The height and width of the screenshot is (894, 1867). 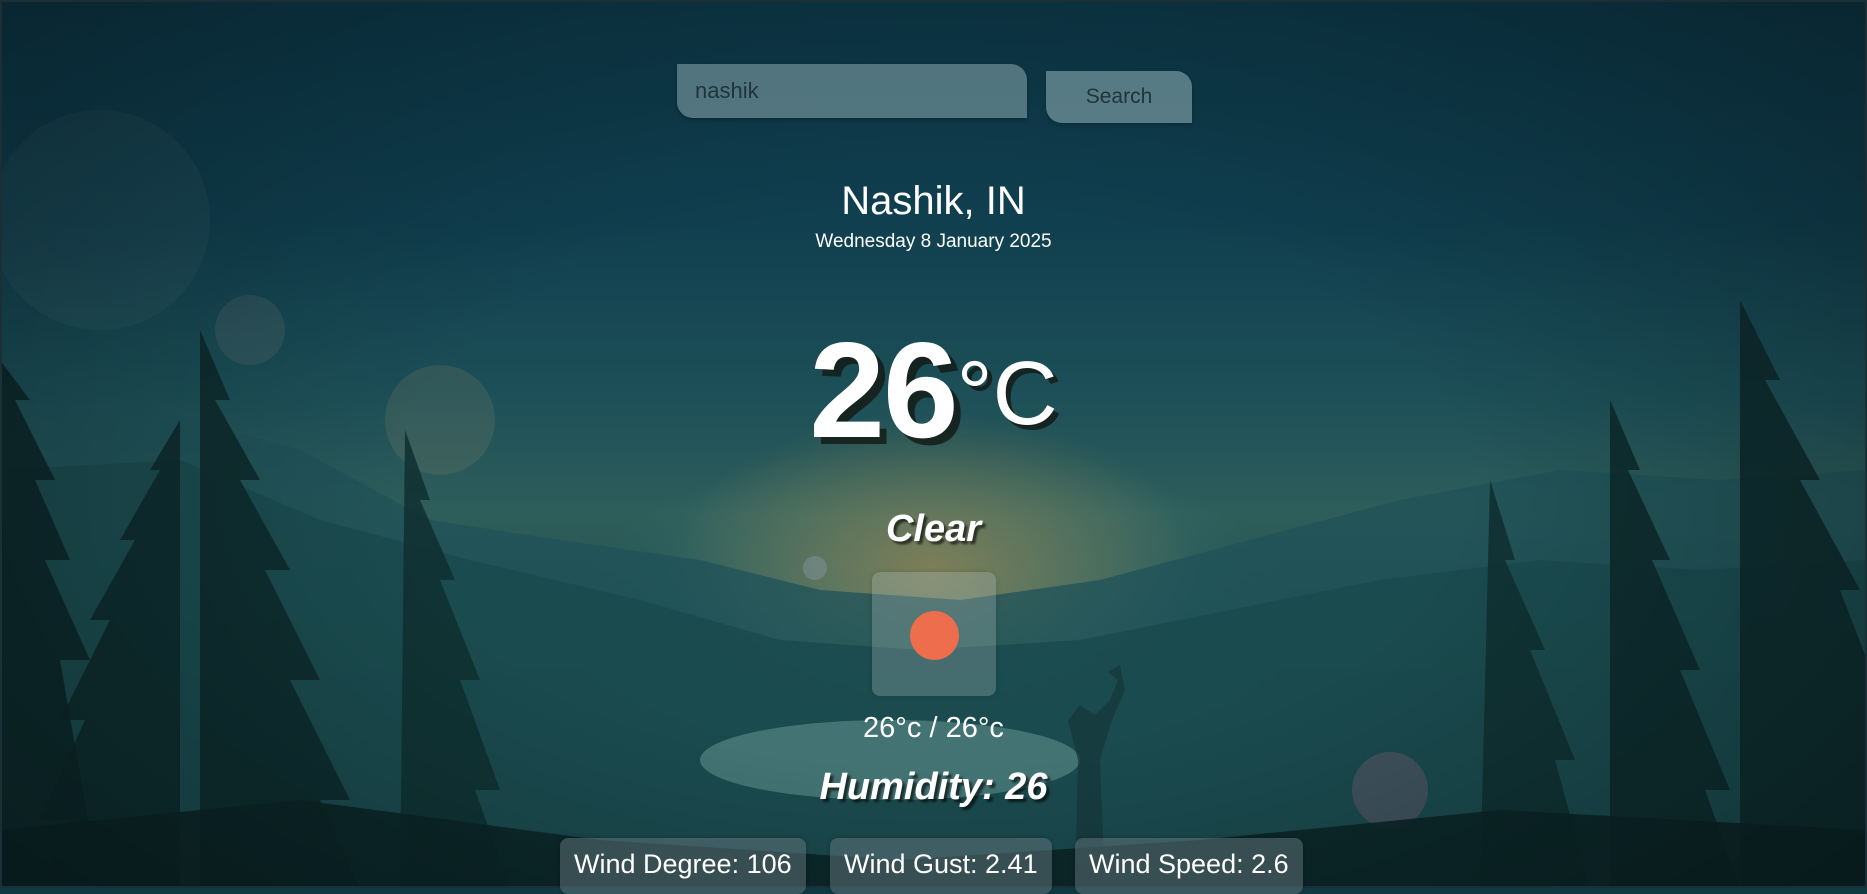 I want to click on search-bar: Search, so click(x=933, y=94).